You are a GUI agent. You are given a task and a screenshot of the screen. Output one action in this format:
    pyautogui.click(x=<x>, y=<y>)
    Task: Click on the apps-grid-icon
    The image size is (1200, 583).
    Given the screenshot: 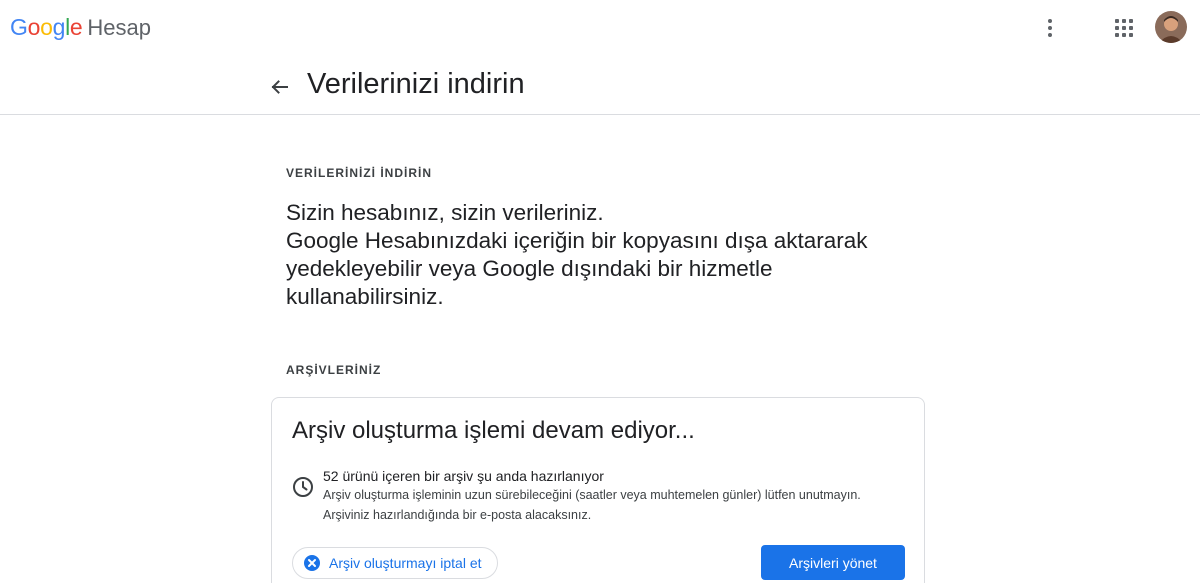 What is the action you would take?
    pyautogui.click(x=1124, y=28)
    